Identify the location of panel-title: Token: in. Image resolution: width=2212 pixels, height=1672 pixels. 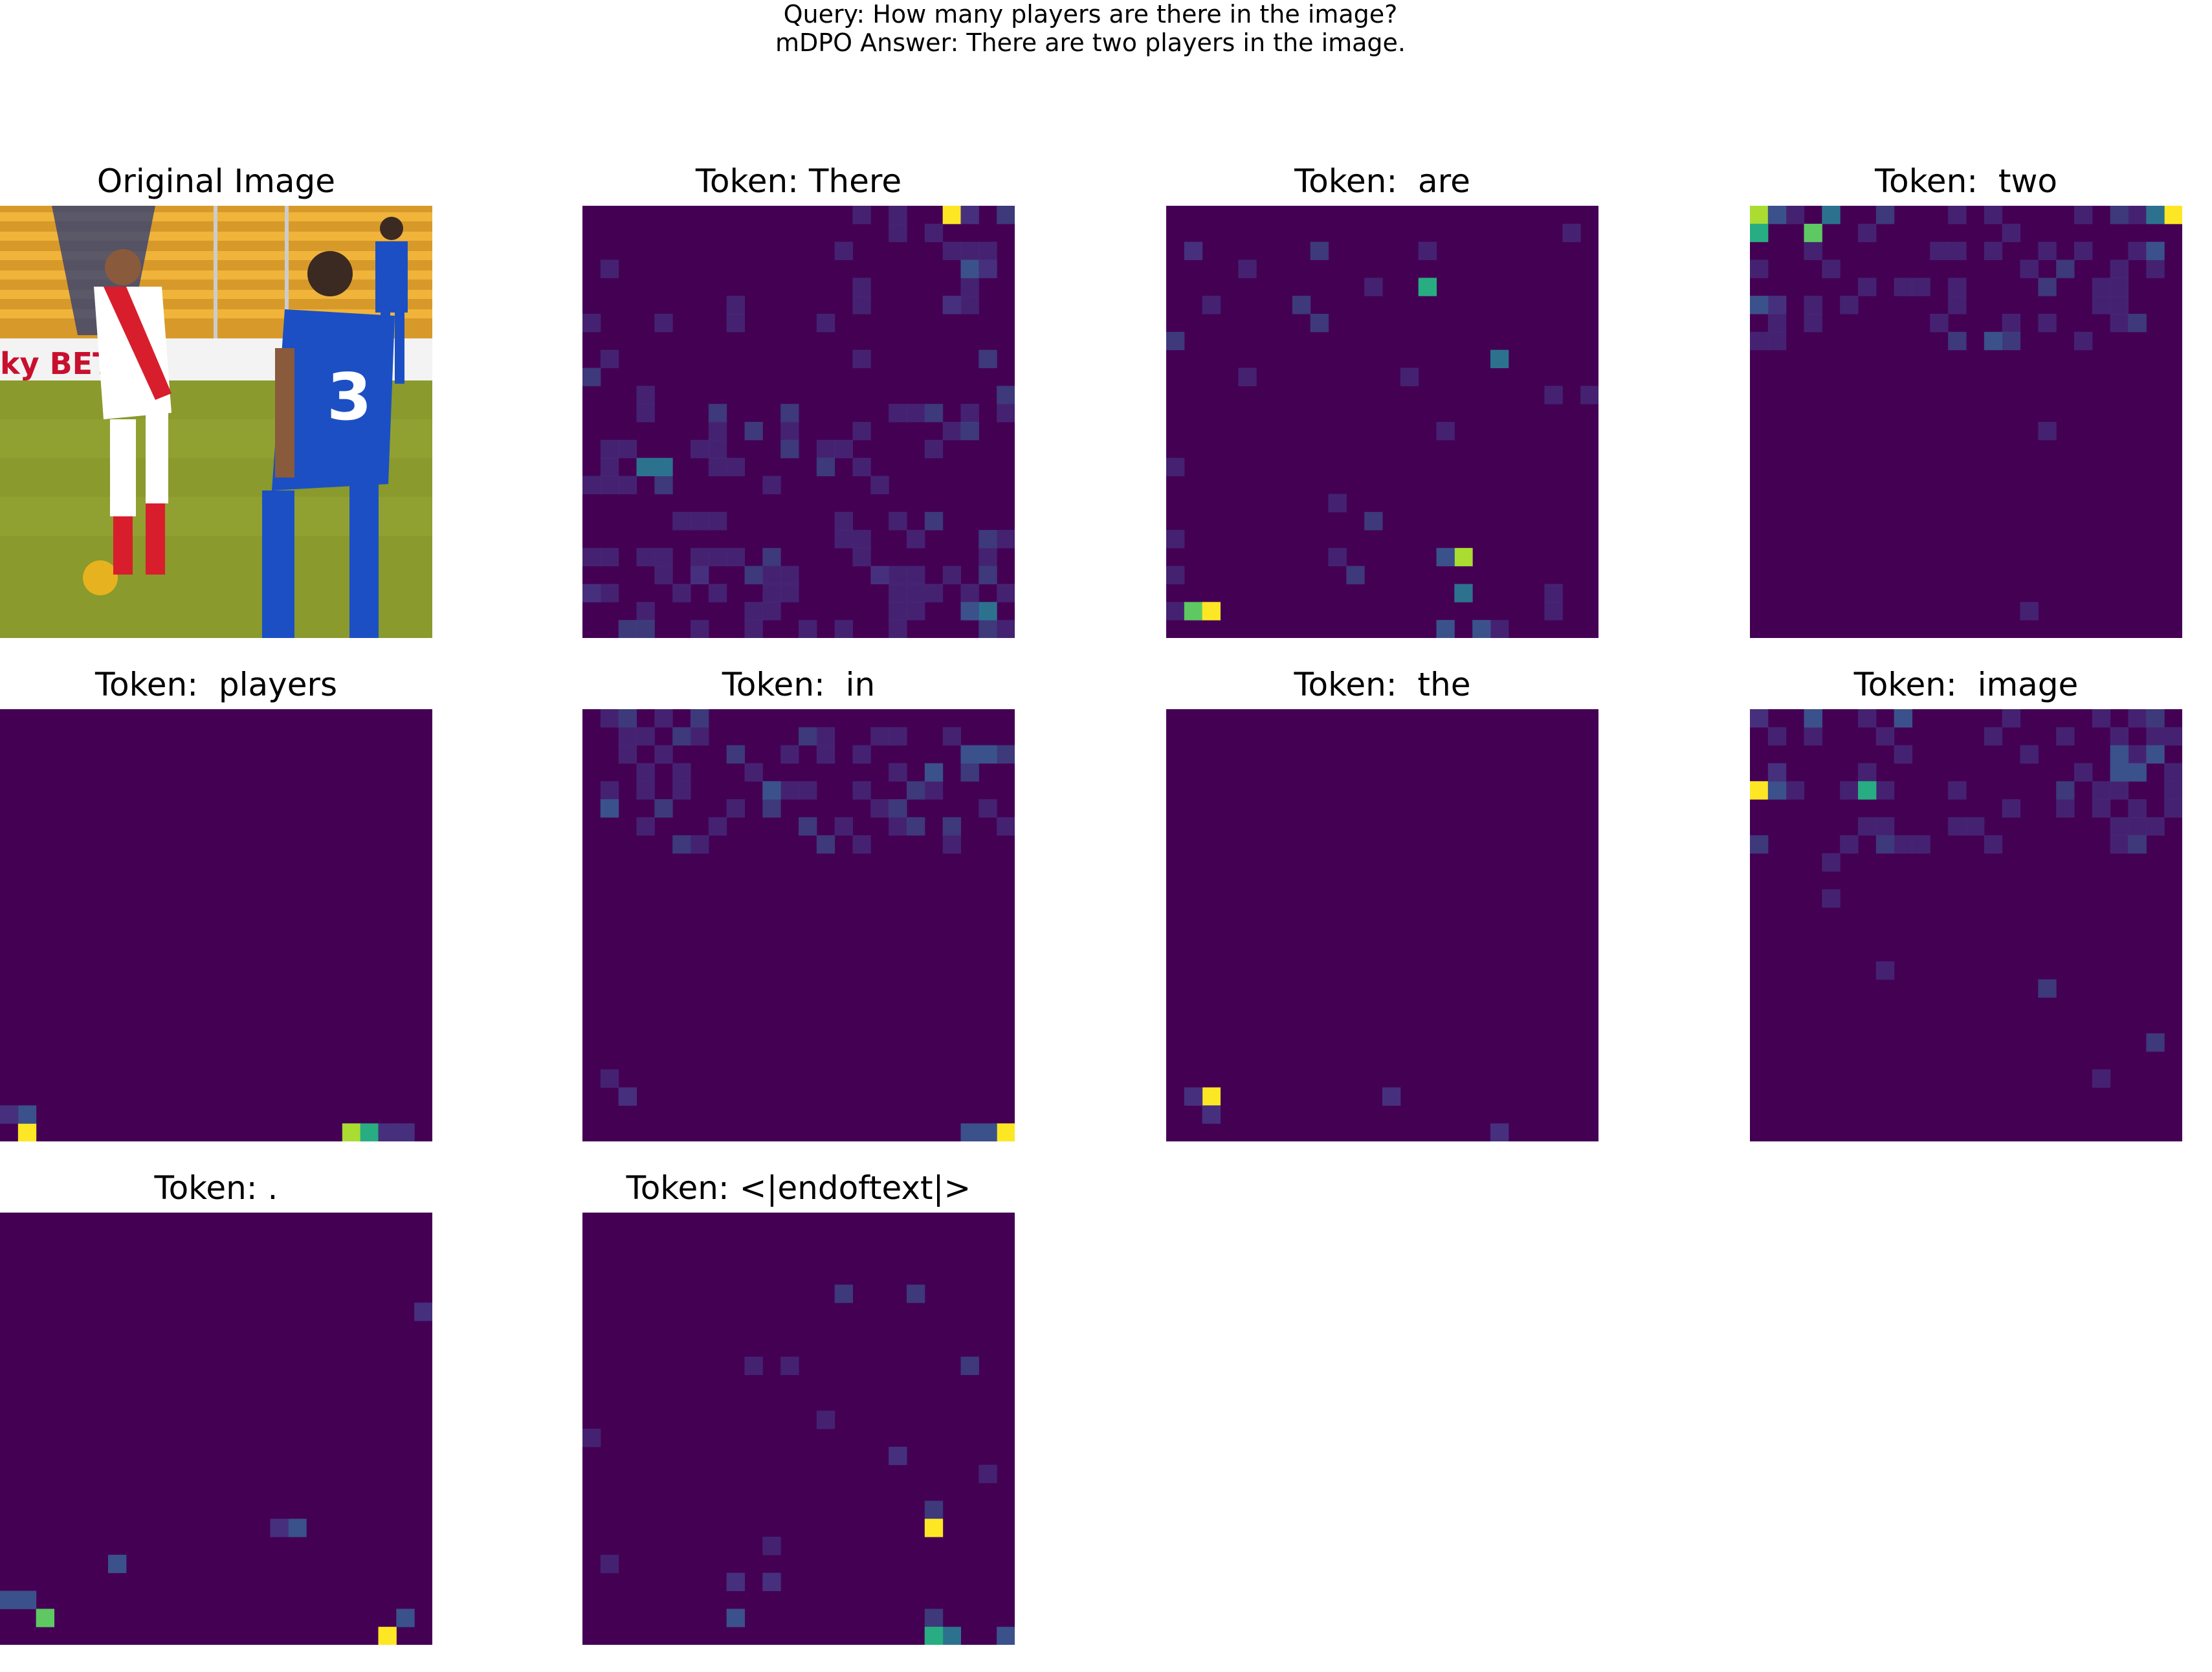
(799, 684).